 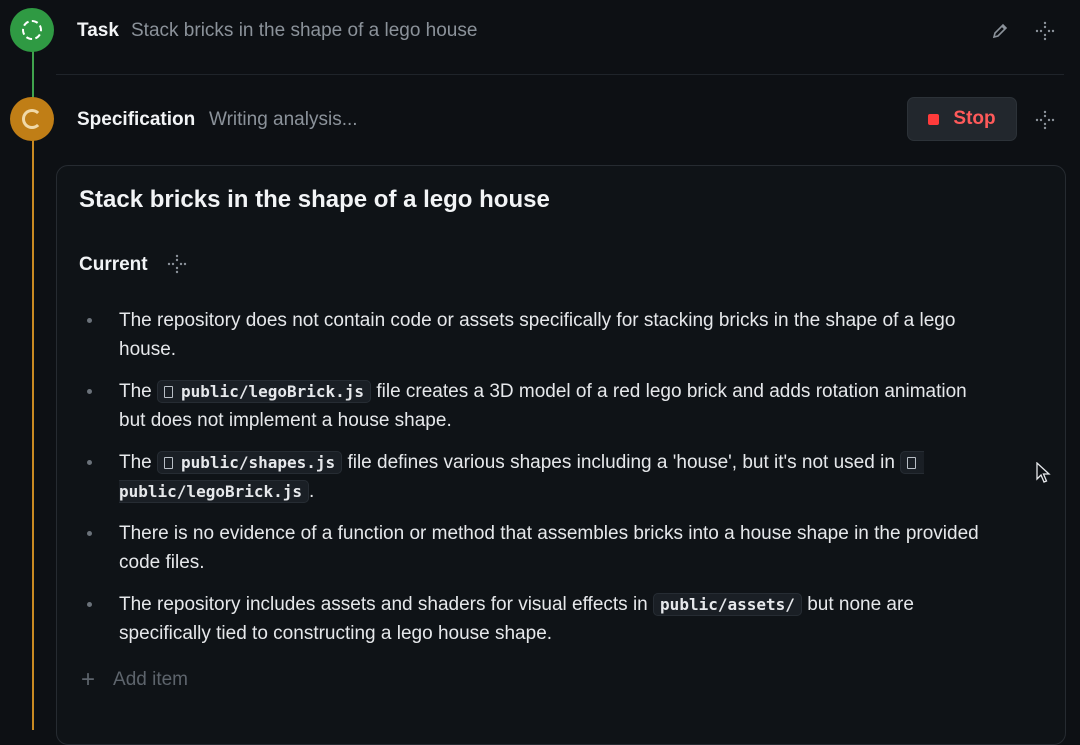 I want to click on file-reference: public/shapes.js, so click(x=250, y=462).